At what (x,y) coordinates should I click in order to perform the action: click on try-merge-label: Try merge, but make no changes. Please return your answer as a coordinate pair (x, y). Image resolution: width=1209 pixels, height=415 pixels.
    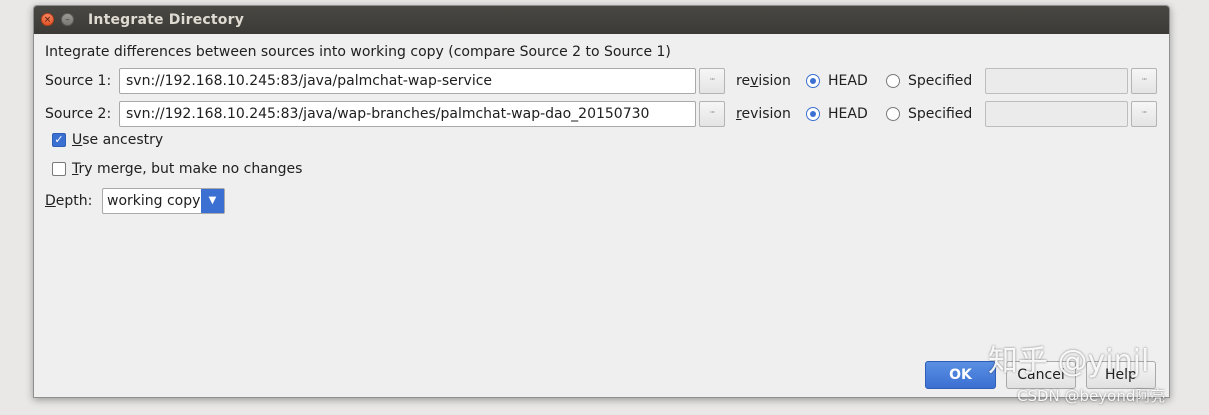
    Looking at the image, I should click on (187, 169).